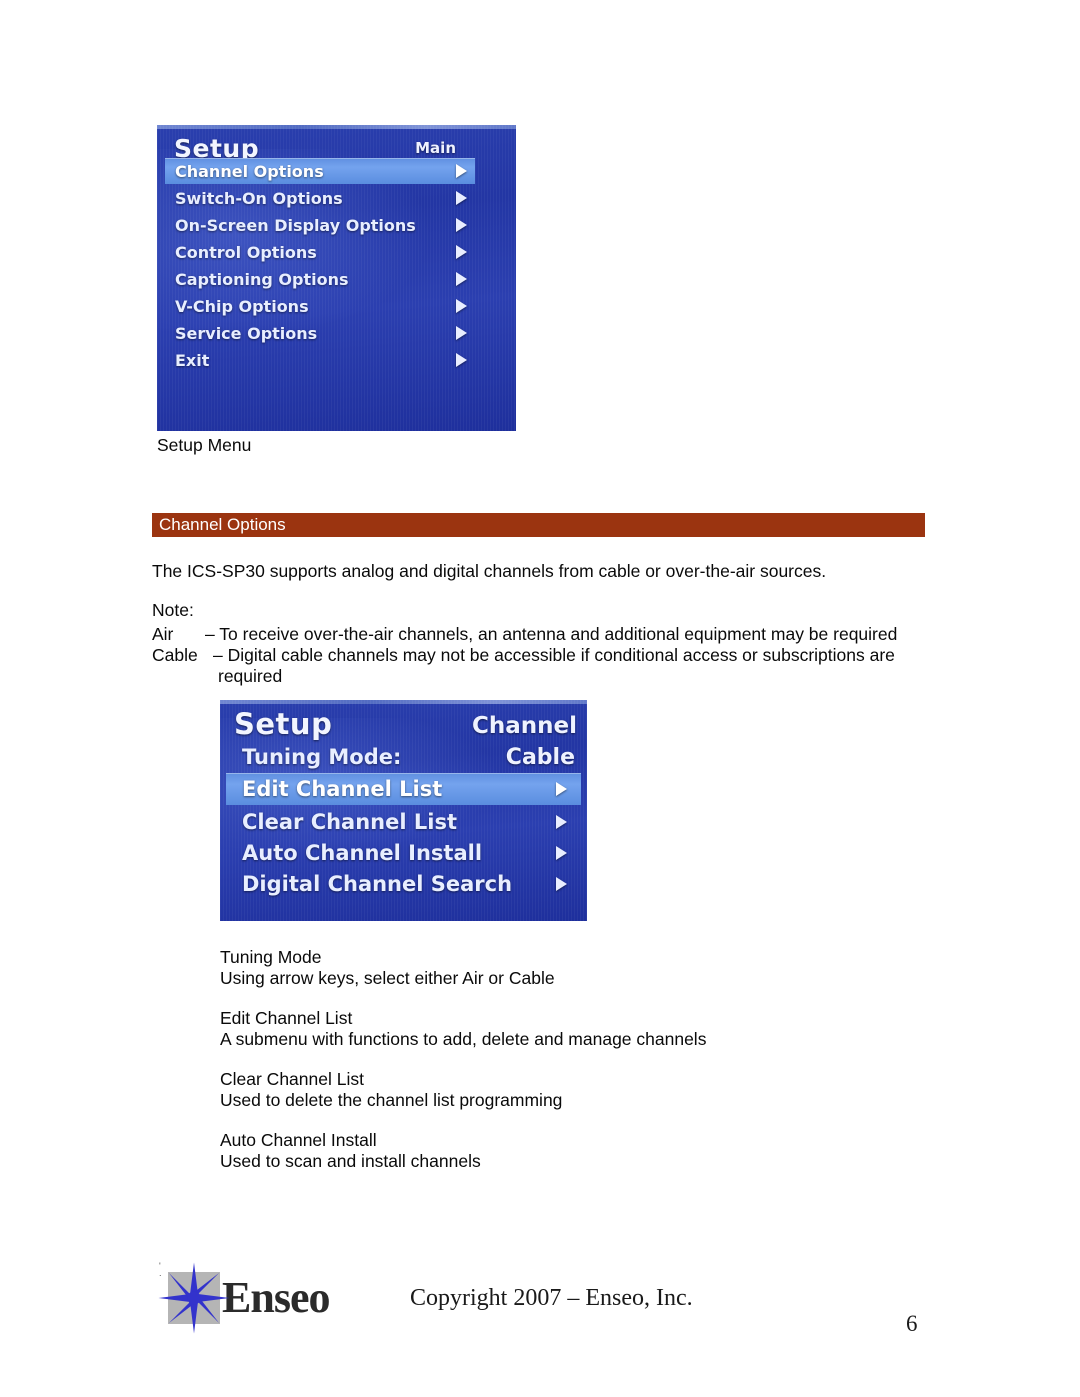 The height and width of the screenshot is (1397, 1080). What do you see at coordinates (540, 757) in the screenshot?
I see `osd-item-value: Cable` at bounding box center [540, 757].